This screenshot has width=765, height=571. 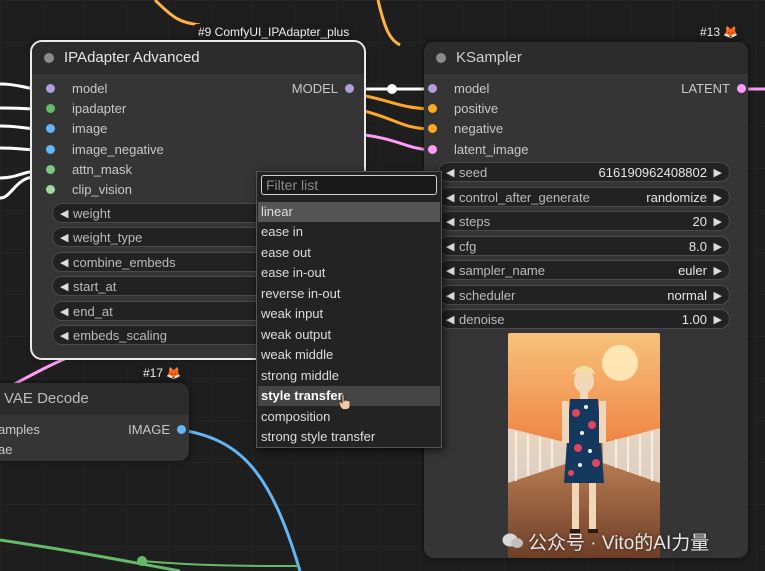 I want to click on wechat-icon, so click(x=512, y=540).